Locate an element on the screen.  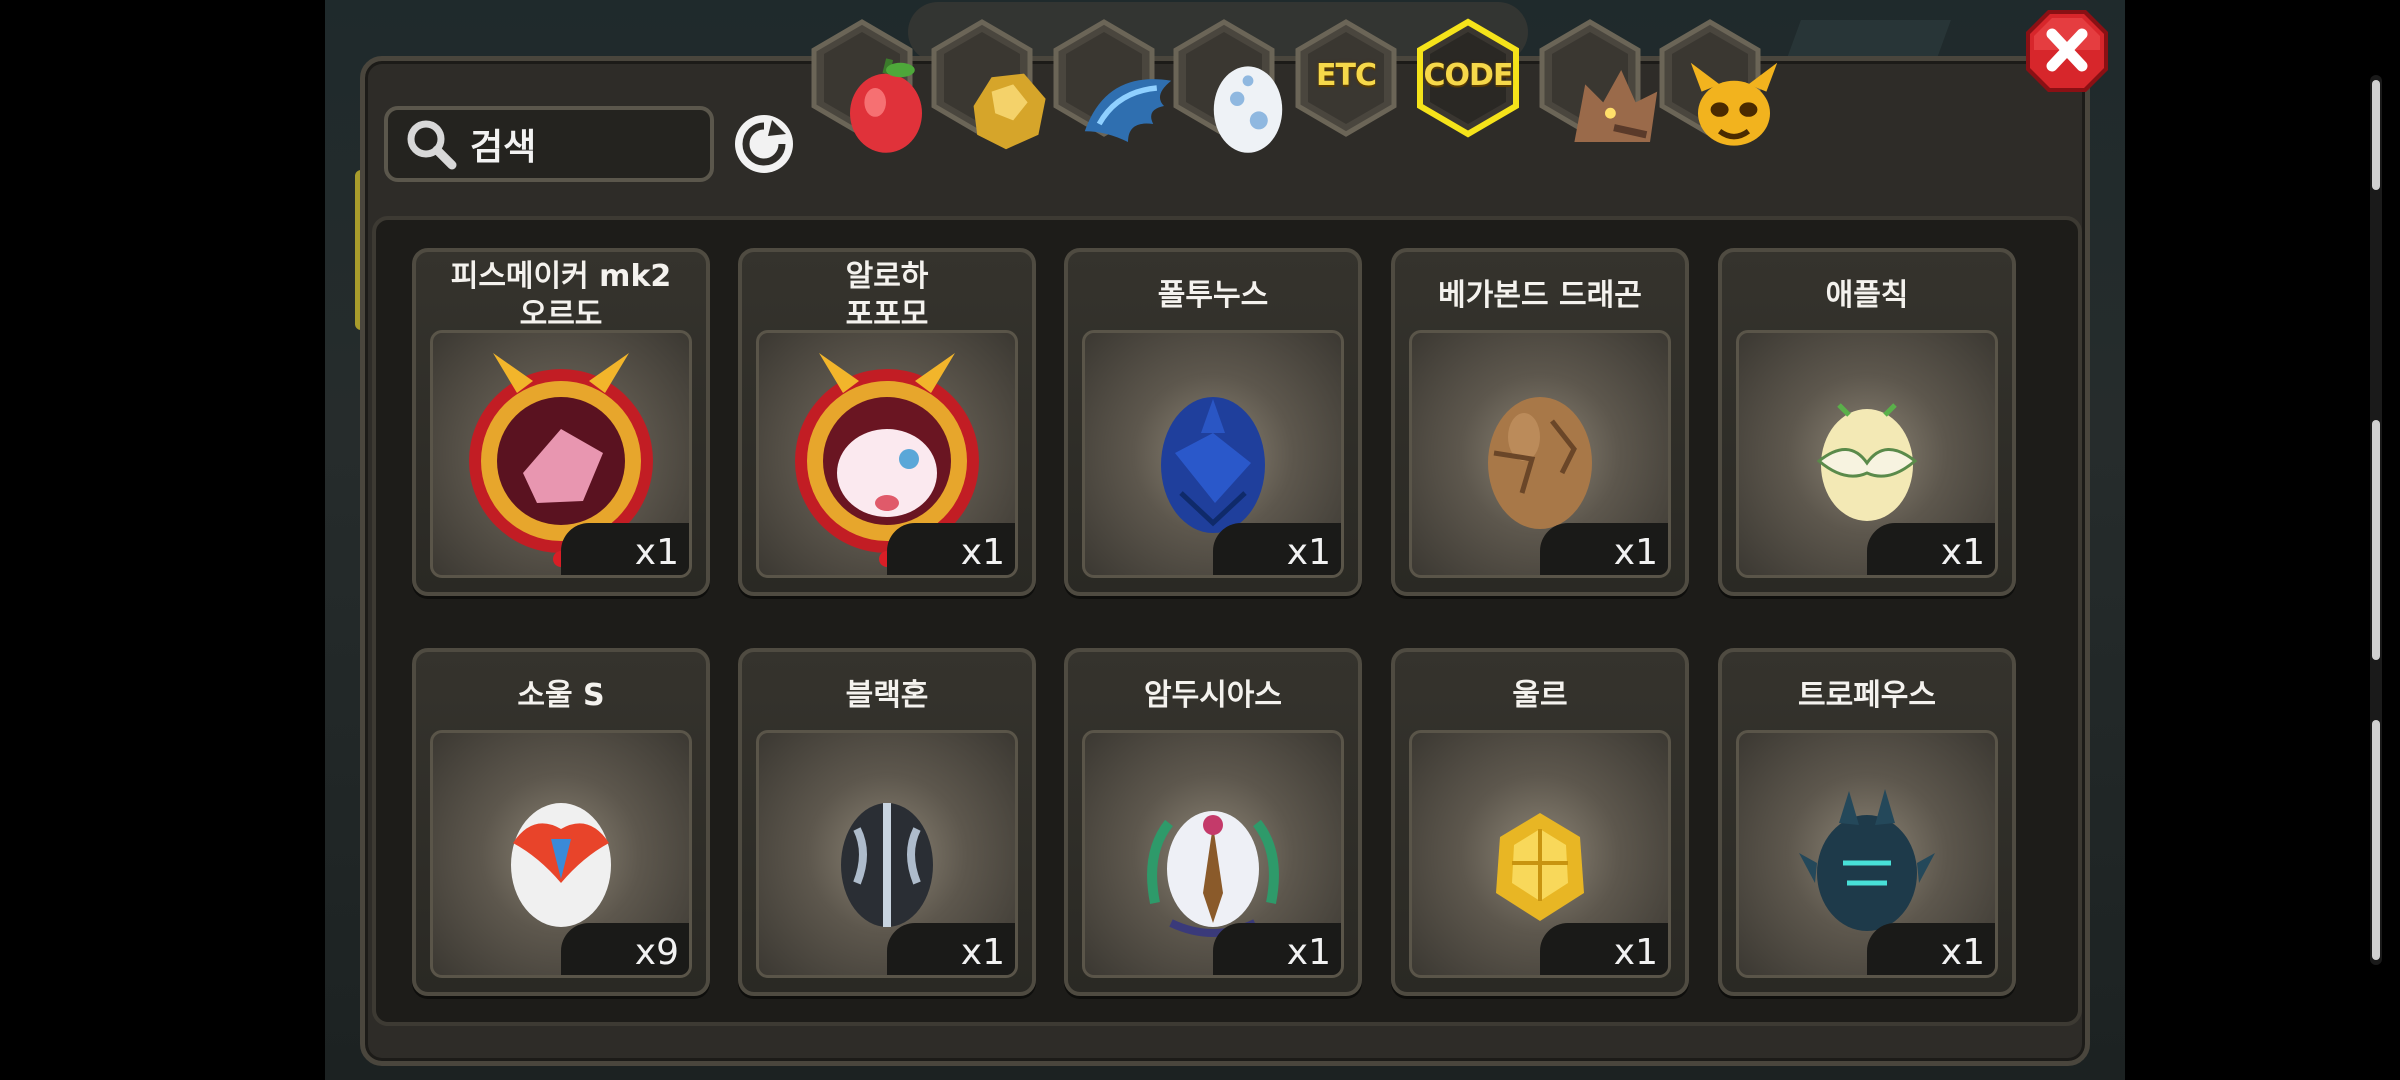
item-card: 소울 S x9 is located at coordinates (561, 822).